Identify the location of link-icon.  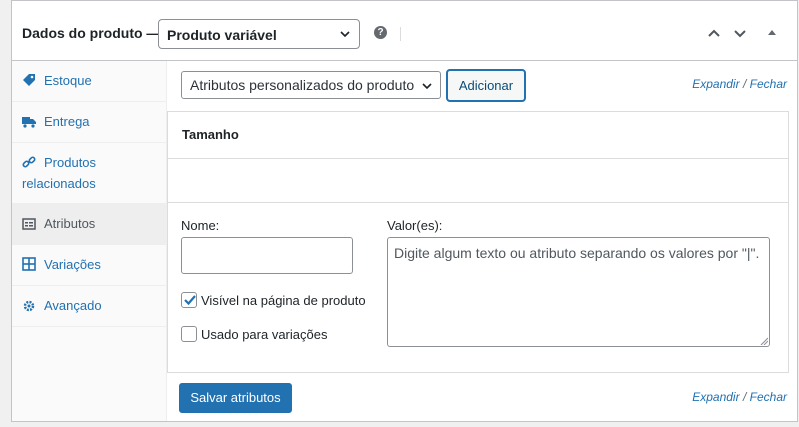
(29, 162).